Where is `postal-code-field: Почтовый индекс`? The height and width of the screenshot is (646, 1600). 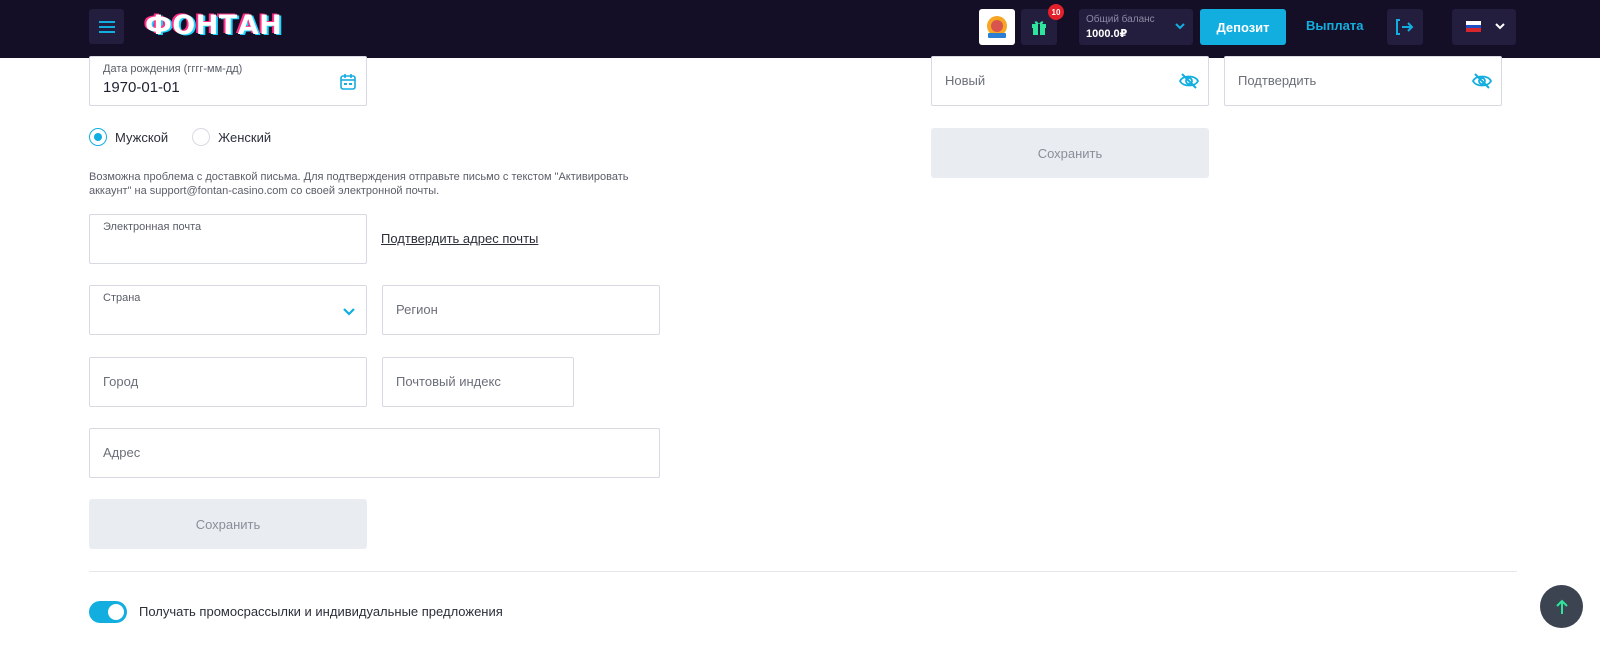
postal-code-field: Почтовый индекс is located at coordinates (478, 382).